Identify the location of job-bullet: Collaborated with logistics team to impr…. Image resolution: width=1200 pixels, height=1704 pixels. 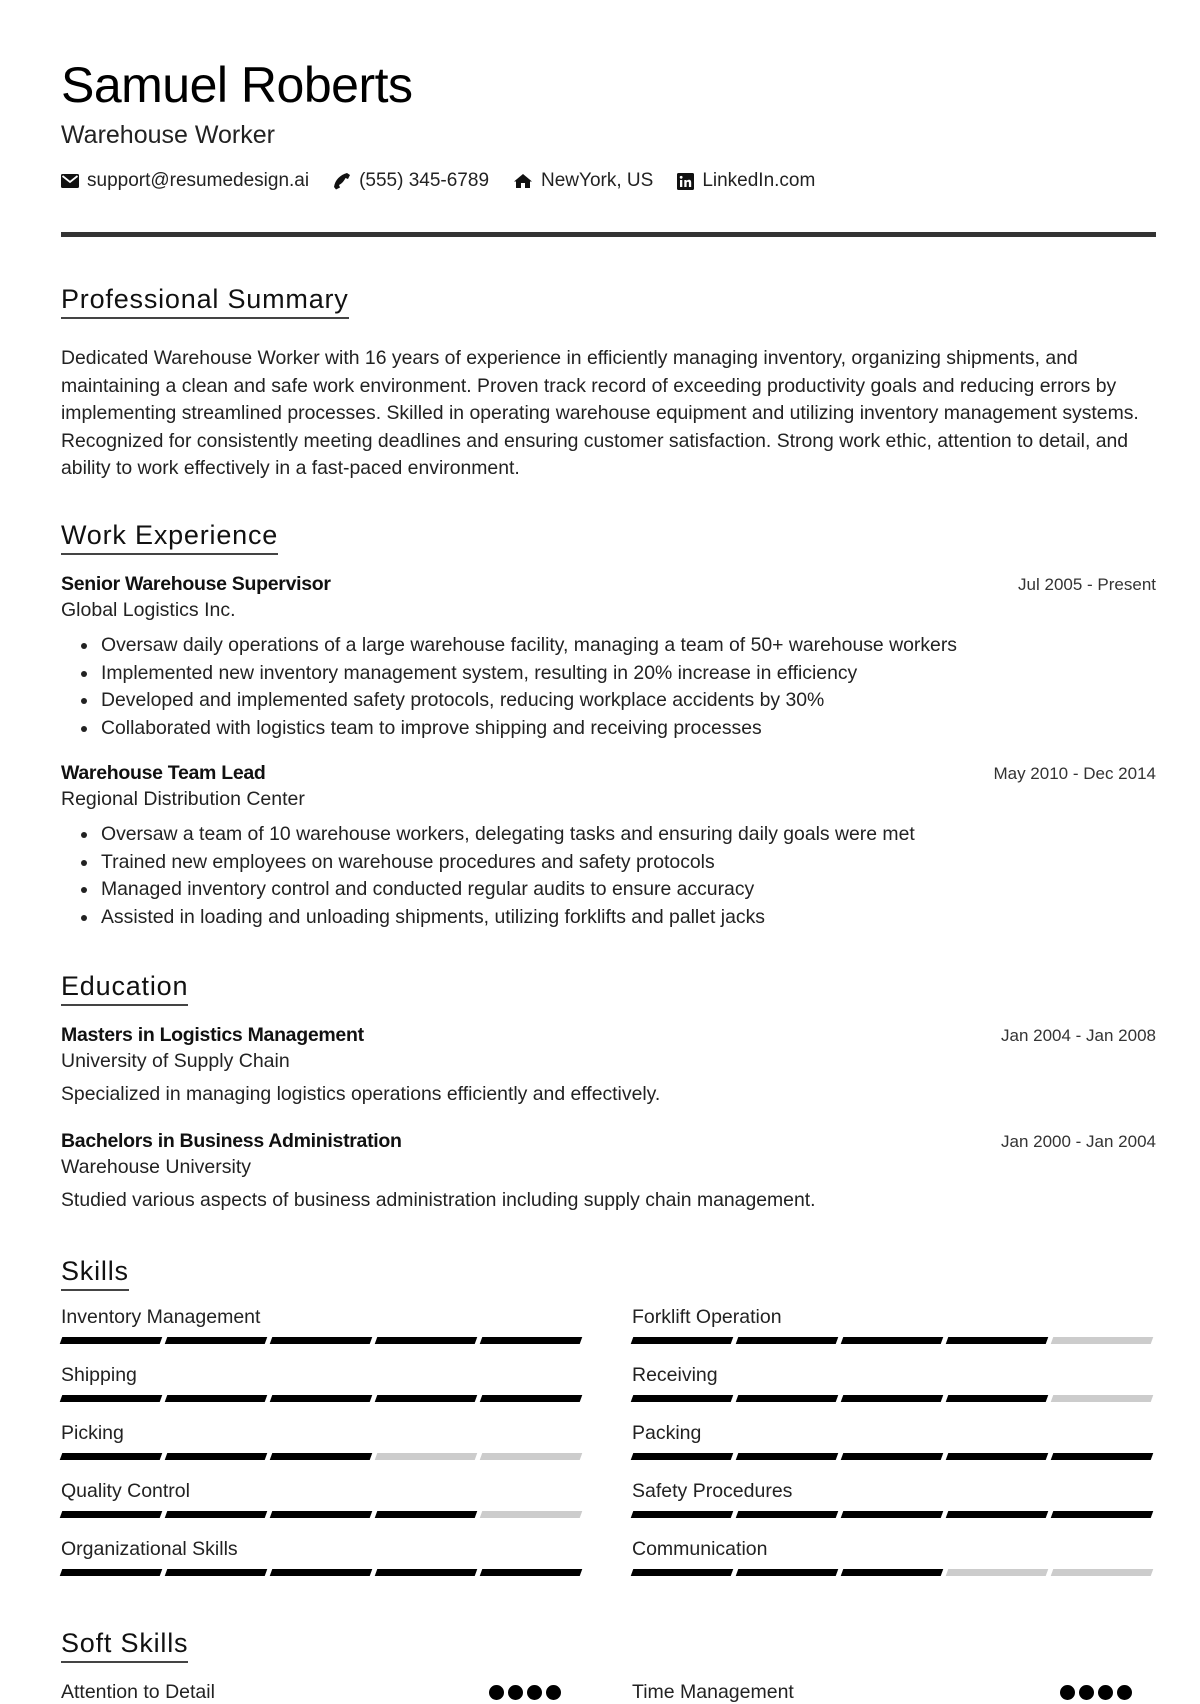
(627, 729).